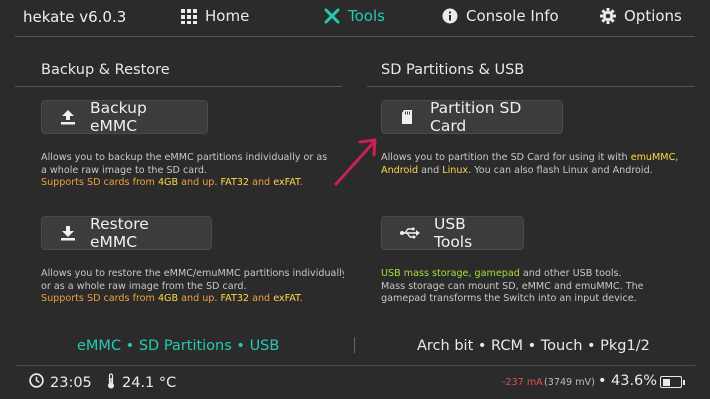 Image resolution: width=710 pixels, height=399 pixels. What do you see at coordinates (68, 233) in the screenshot?
I see `download-icon` at bounding box center [68, 233].